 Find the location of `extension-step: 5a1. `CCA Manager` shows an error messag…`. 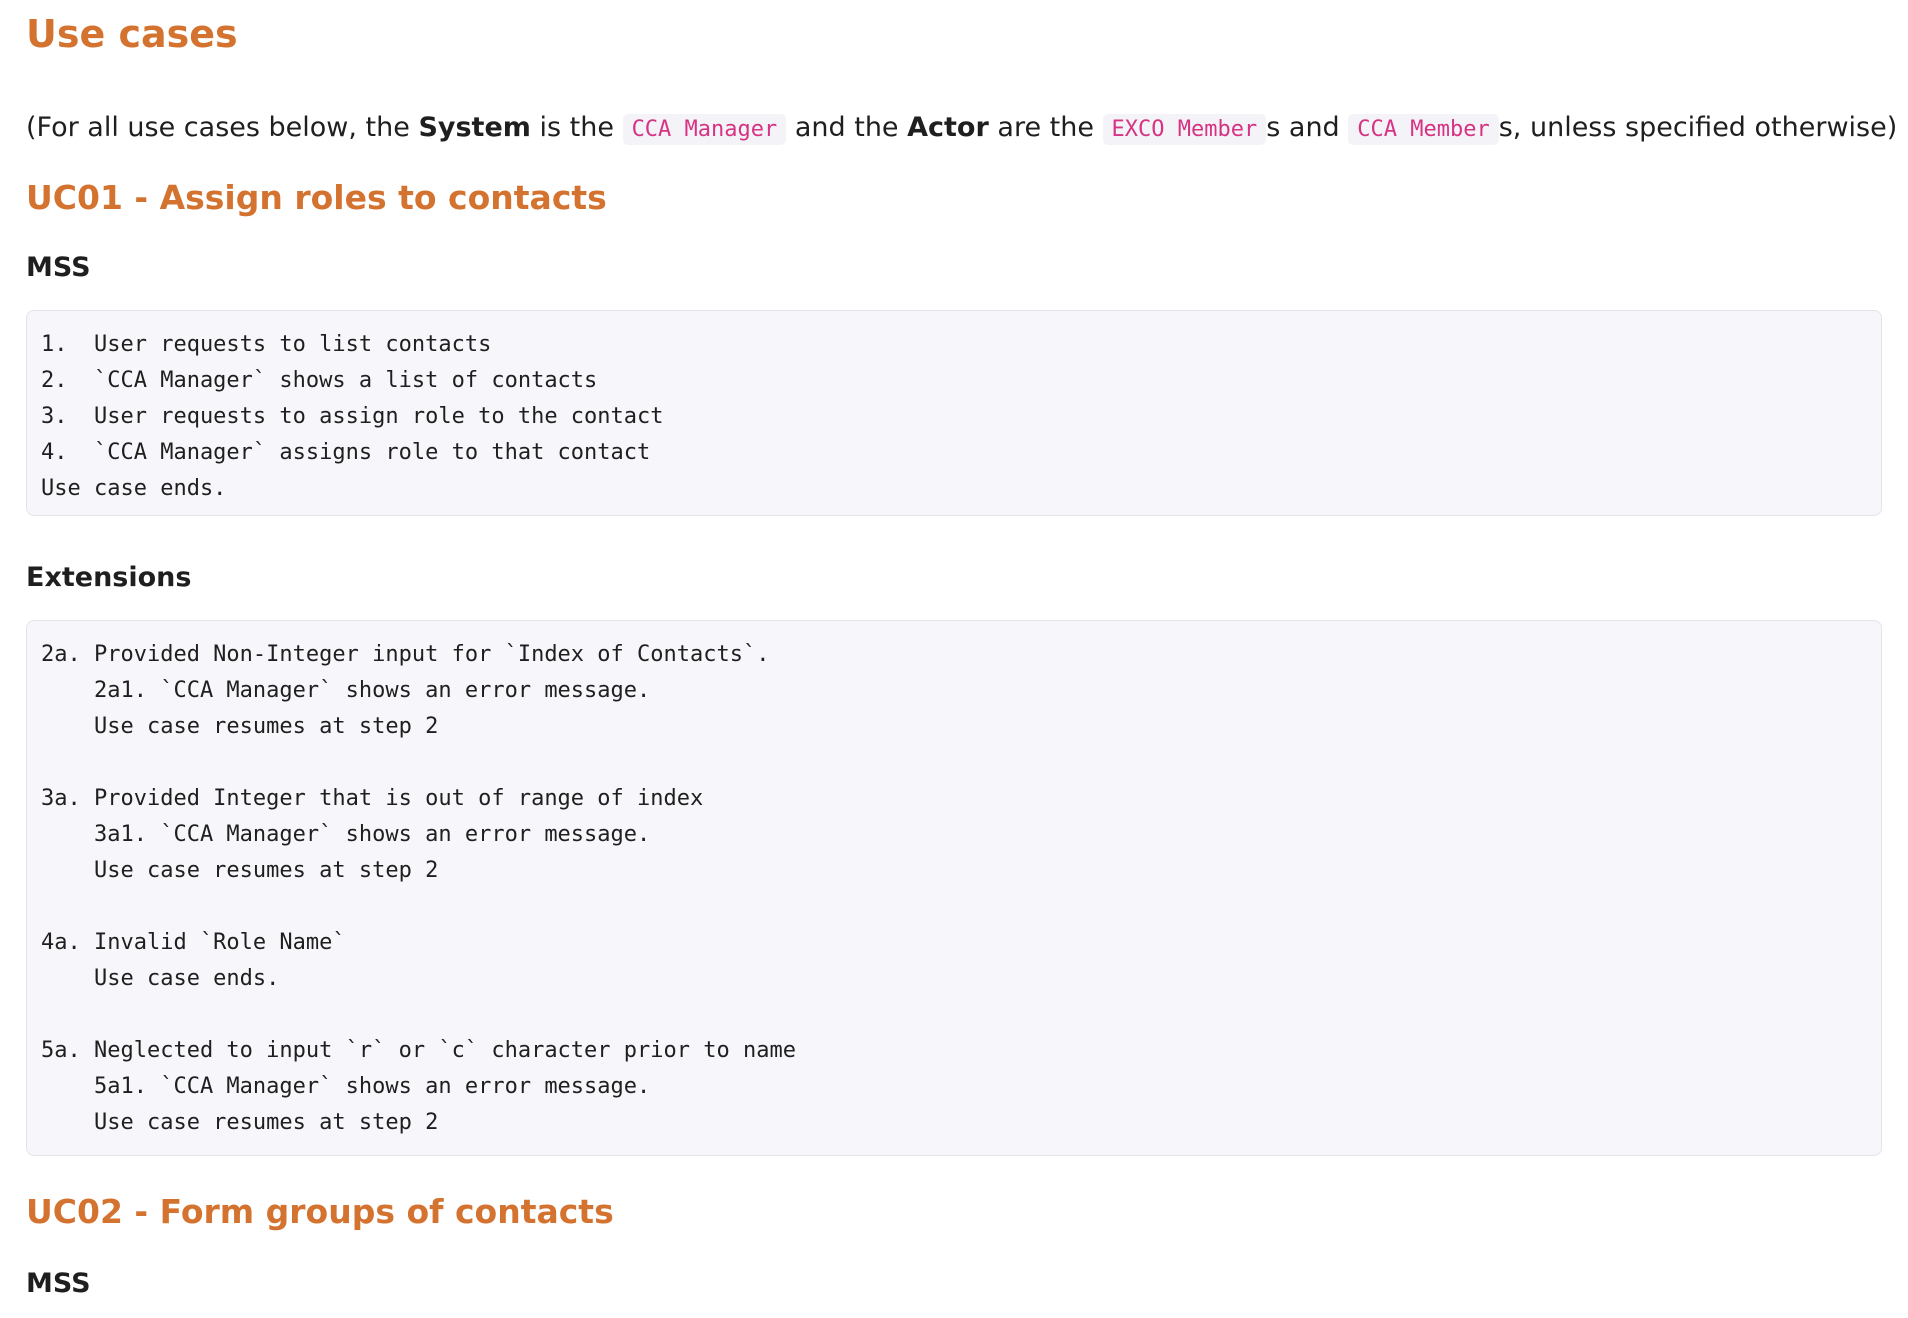

extension-step: 5a1. `CCA Manager` shows an error messag… is located at coordinates (346, 1086).